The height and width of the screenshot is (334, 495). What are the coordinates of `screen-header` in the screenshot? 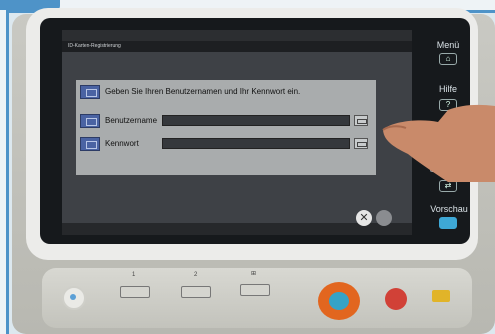 It's located at (237, 35).